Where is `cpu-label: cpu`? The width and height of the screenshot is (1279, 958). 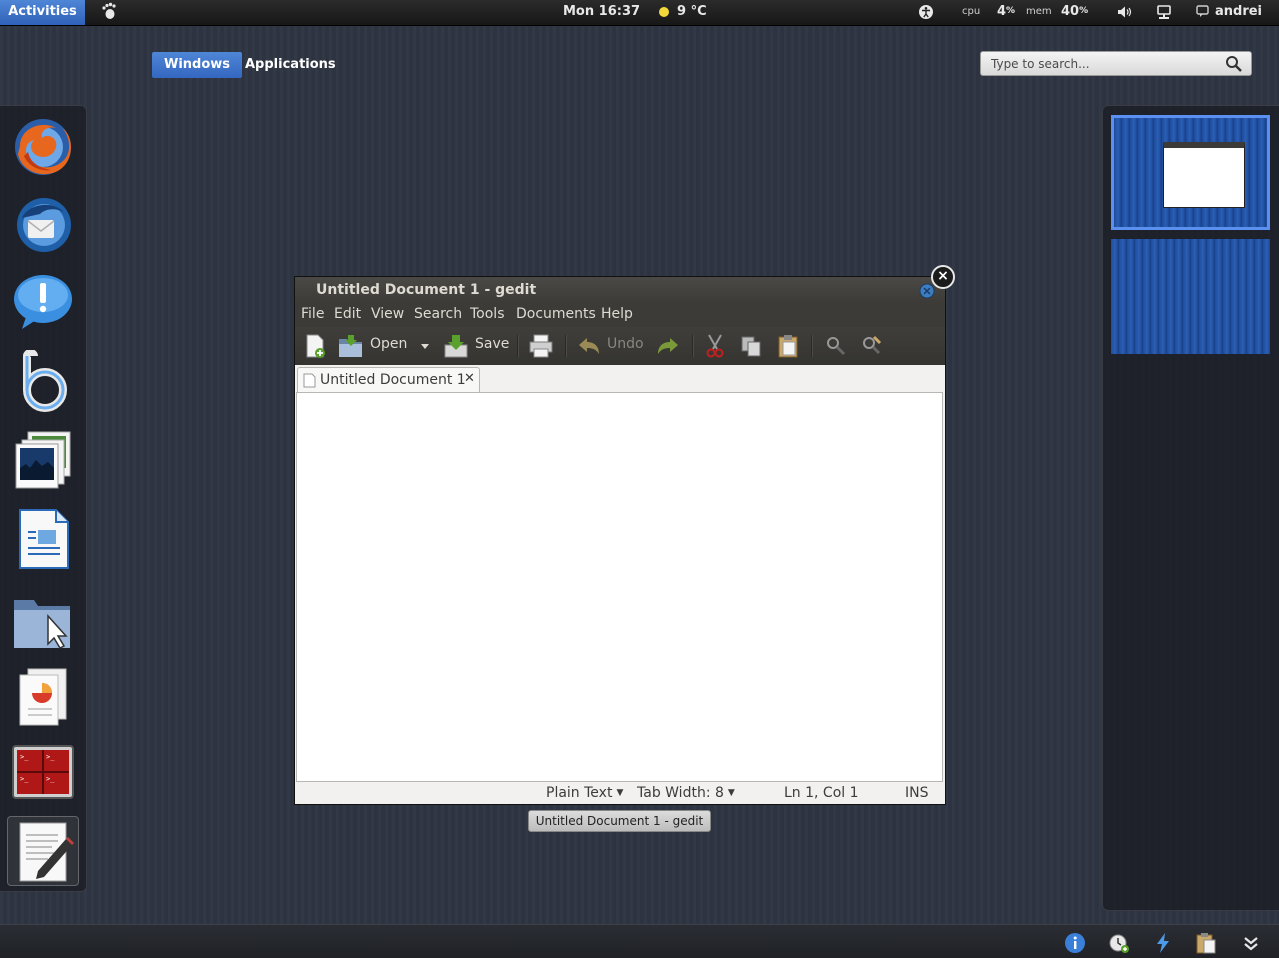 cpu-label: cpu is located at coordinates (971, 11).